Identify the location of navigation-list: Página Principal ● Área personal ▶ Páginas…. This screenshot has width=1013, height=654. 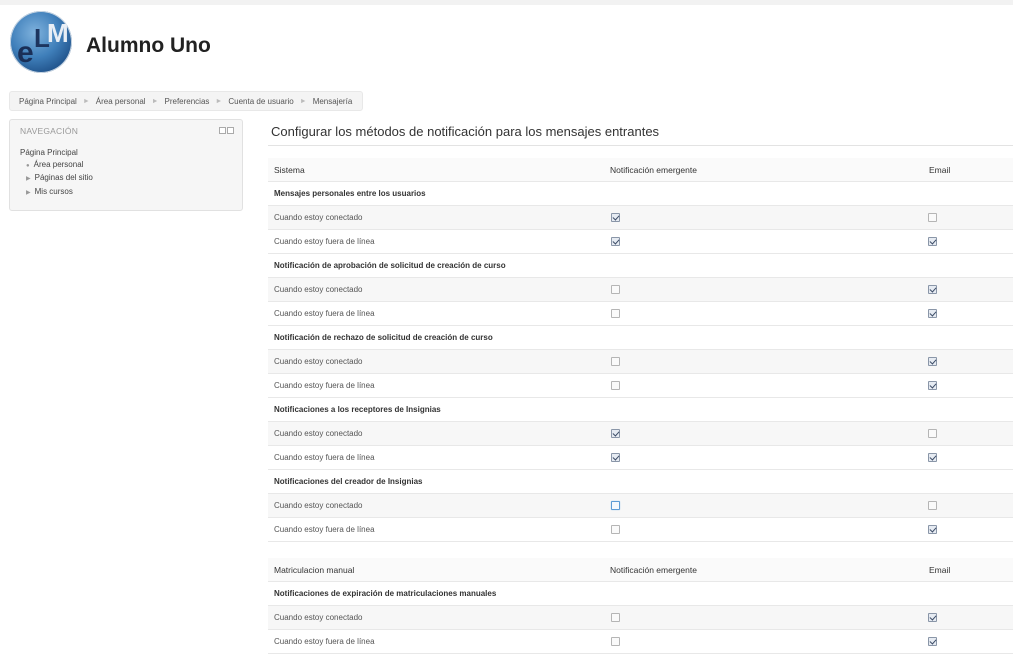
(56, 173).